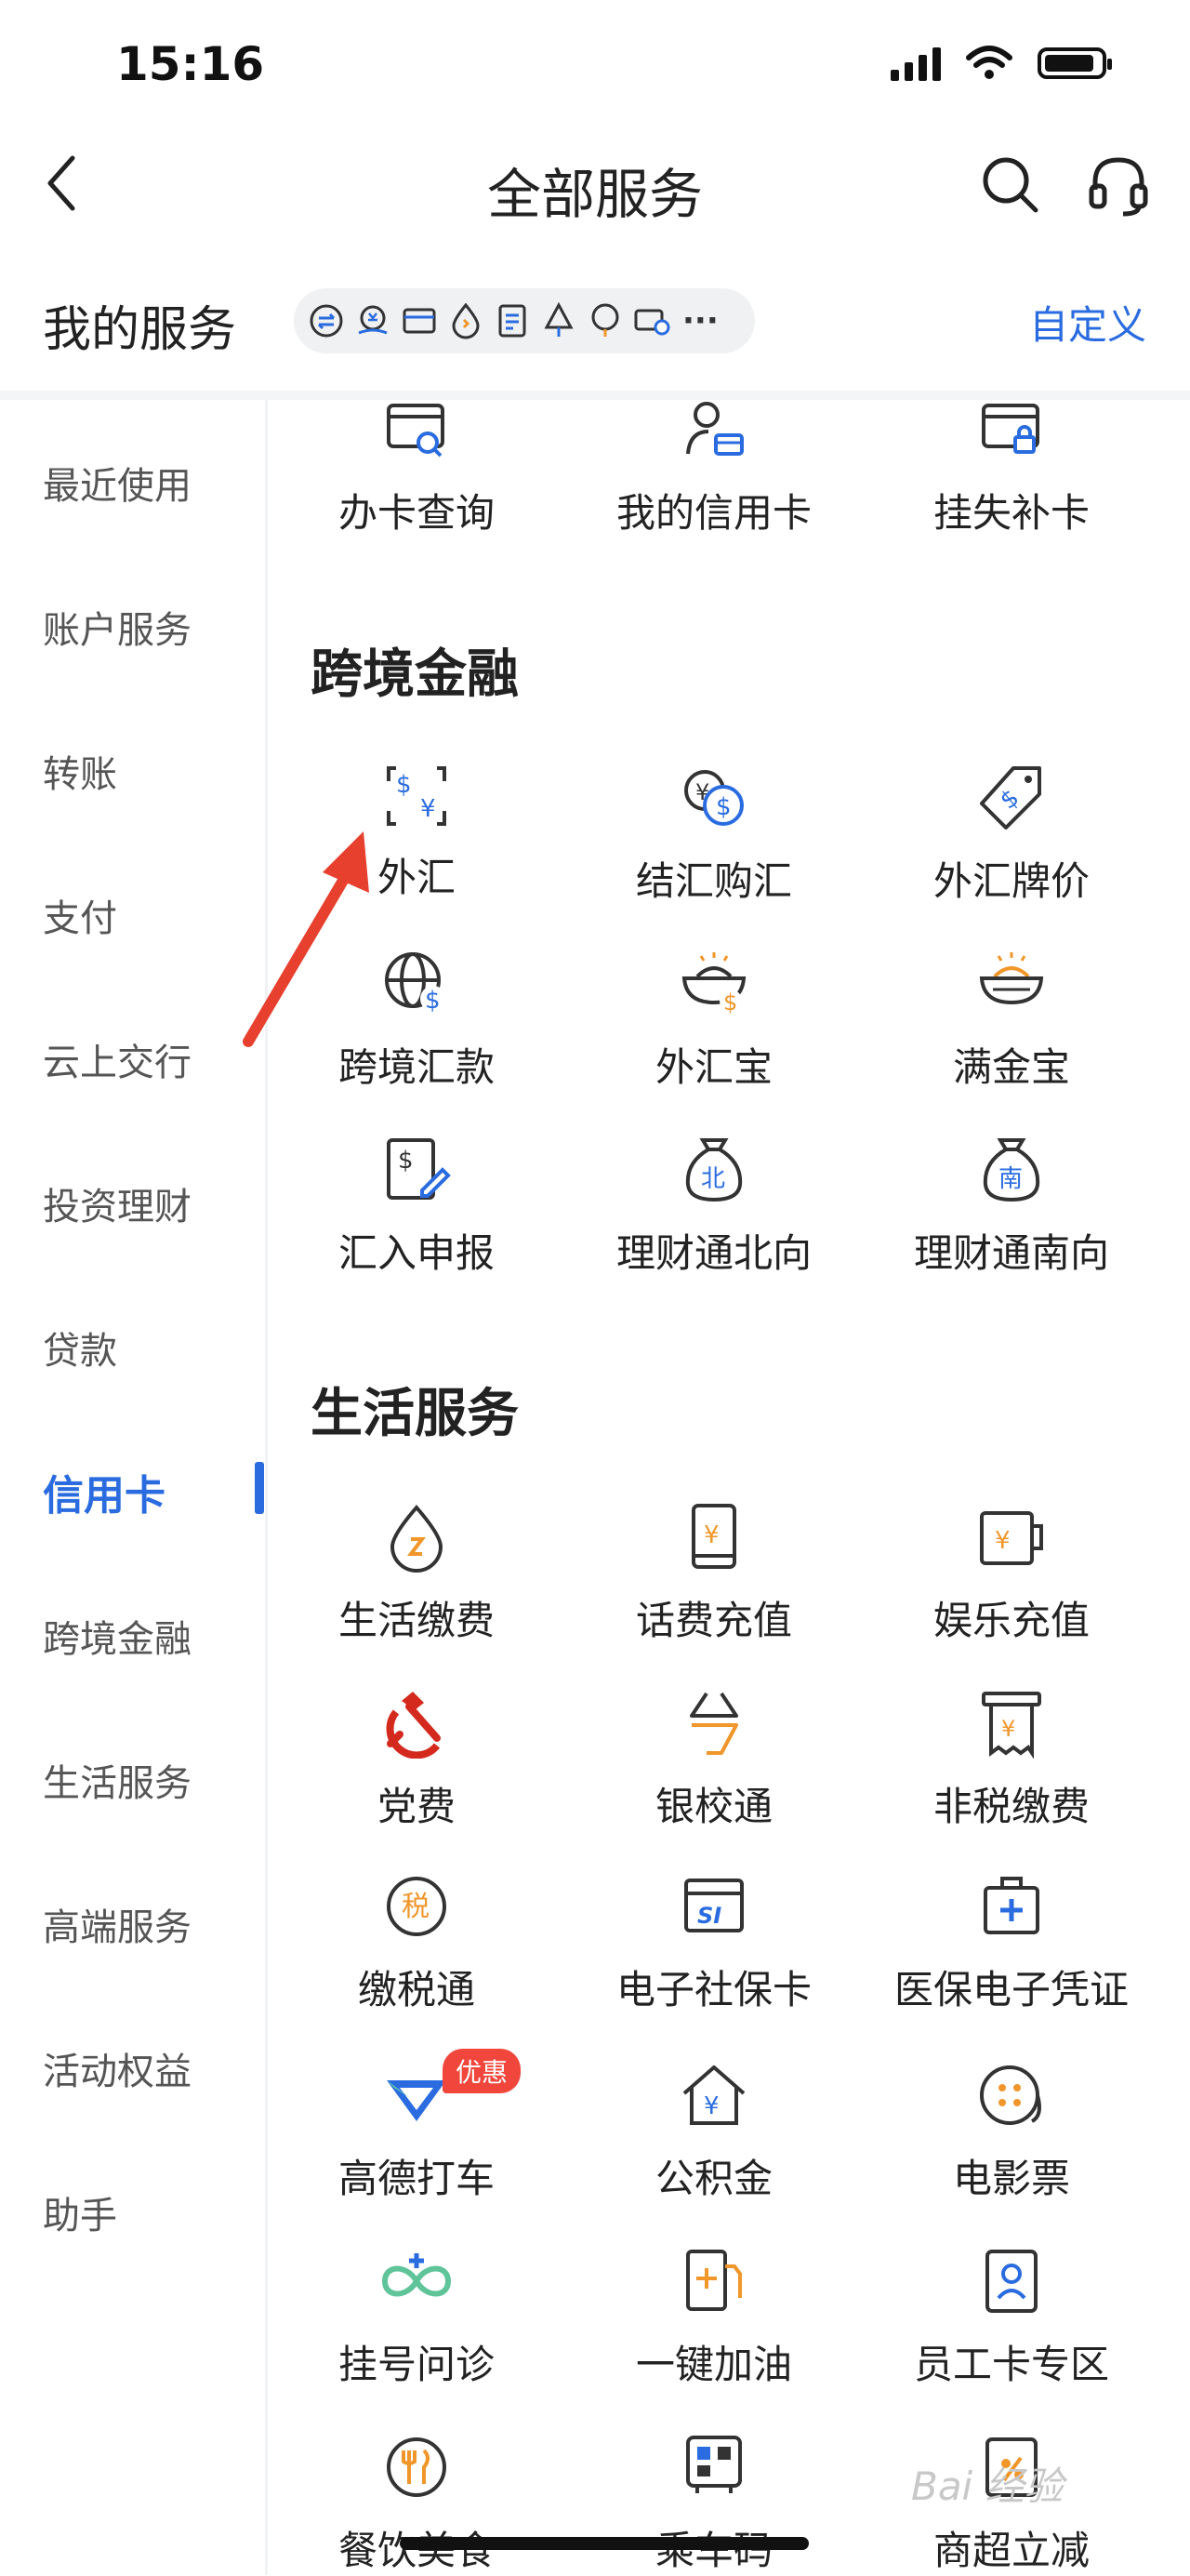  Describe the element at coordinates (416, 513) in the screenshot. I see `service-label: 办卡查询` at that location.